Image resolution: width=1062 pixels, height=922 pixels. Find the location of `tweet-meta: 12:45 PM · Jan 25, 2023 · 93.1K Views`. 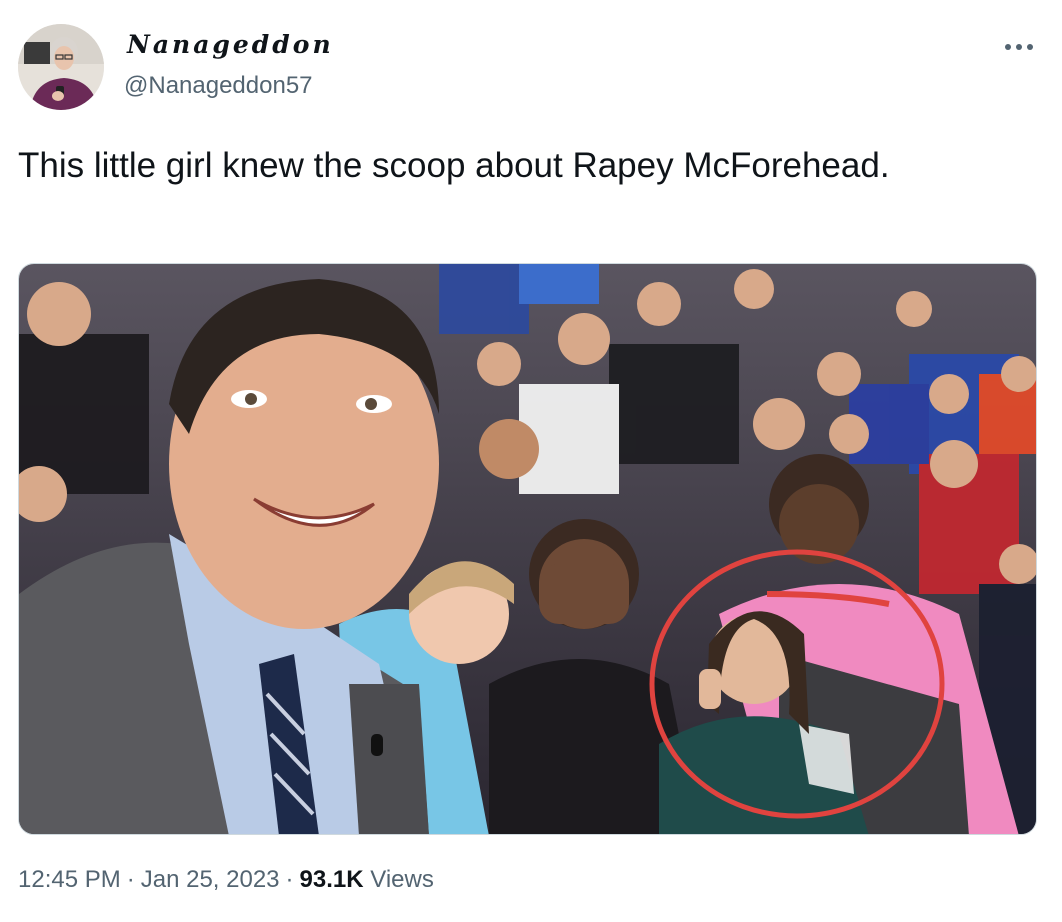

tweet-meta: 12:45 PM · Jan 25, 2023 · 93.1K Views is located at coordinates (226, 880).